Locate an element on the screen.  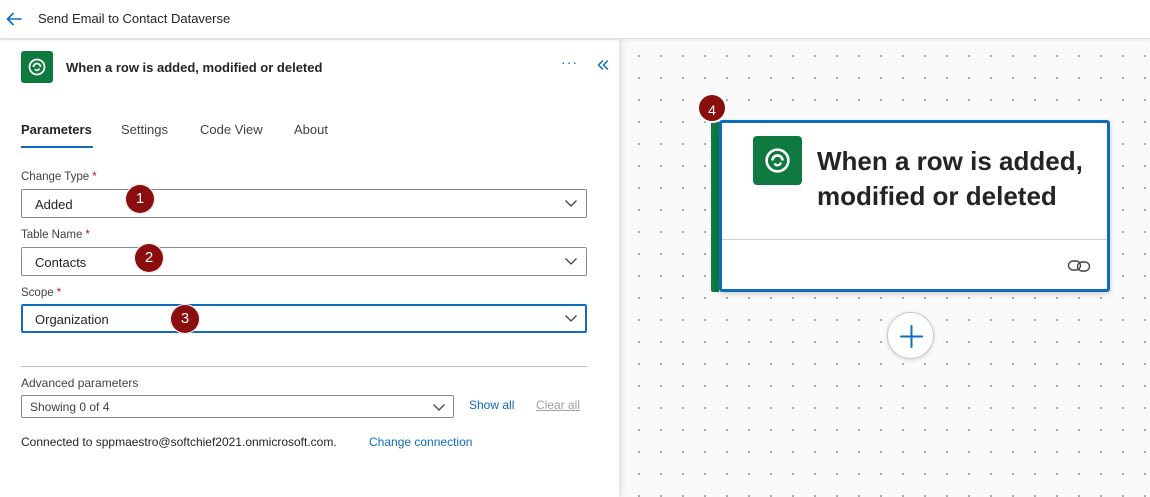
scope-value: Organization is located at coordinates (72, 319).